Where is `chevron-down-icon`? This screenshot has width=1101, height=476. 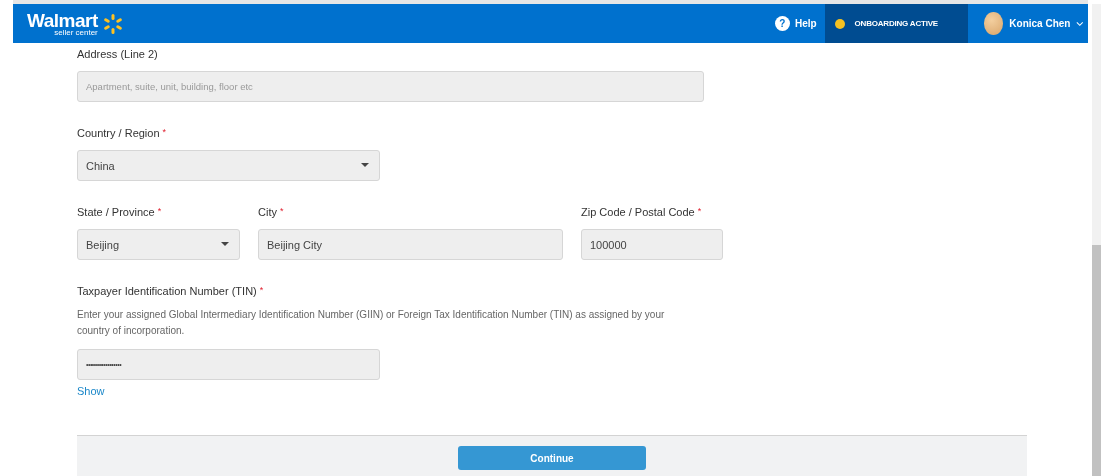 chevron-down-icon is located at coordinates (1080, 23).